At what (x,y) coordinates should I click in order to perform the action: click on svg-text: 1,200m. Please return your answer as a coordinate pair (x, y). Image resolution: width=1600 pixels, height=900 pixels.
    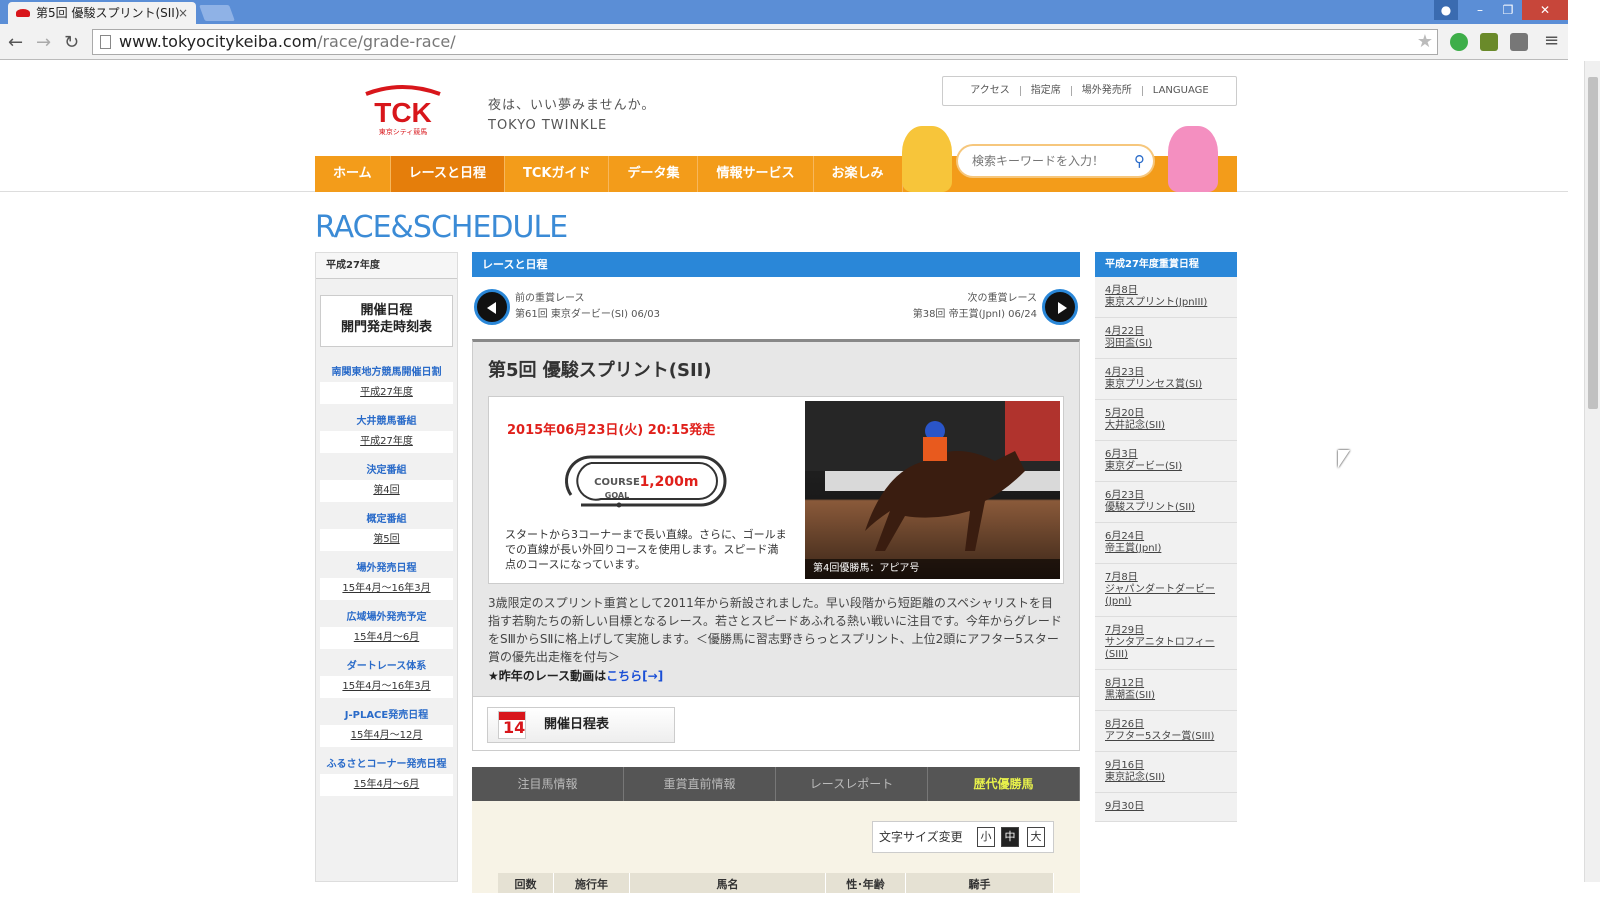
    Looking at the image, I should click on (669, 482).